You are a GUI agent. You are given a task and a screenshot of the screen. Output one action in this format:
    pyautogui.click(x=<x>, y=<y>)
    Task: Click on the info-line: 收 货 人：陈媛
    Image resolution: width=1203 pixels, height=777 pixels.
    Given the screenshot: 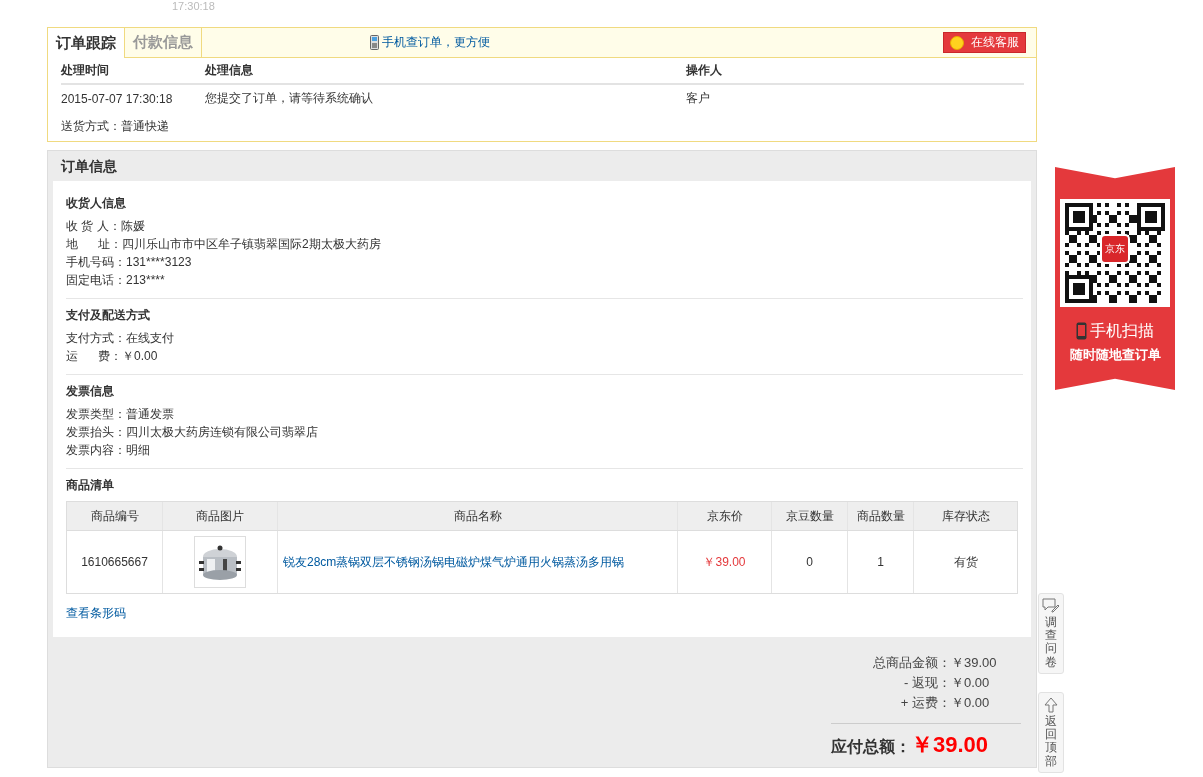 What is the action you would take?
    pyautogui.click(x=105, y=226)
    